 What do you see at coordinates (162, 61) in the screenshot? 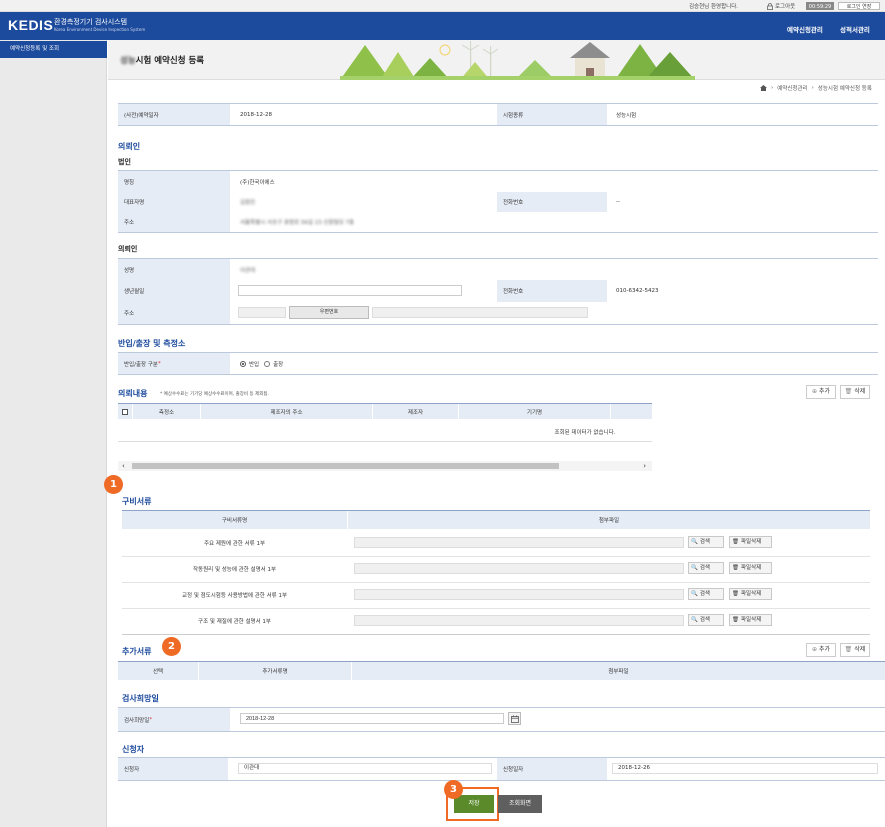
I see `page-title: 성능시험 예약신청 등록` at bounding box center [162, 61].